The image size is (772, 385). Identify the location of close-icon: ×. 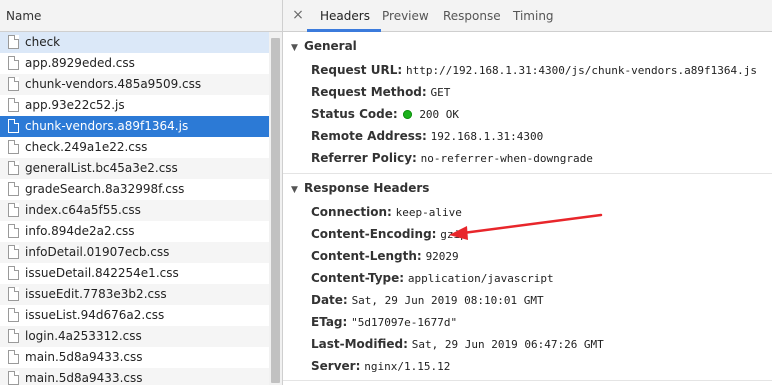
(298, 15).